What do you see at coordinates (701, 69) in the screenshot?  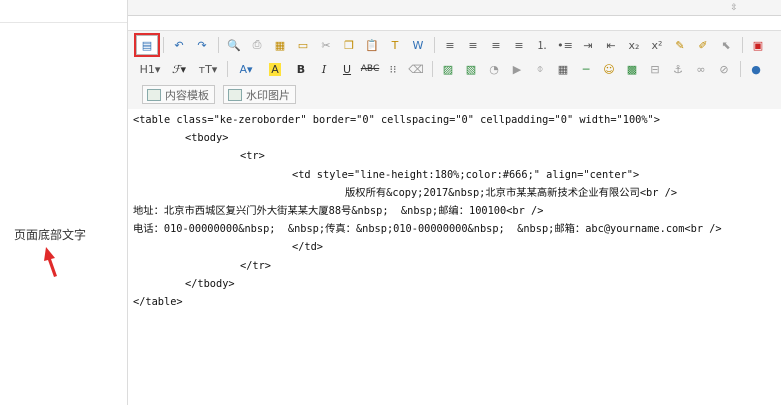 I see `link-button: ∞` at bounding box center [701, 69].